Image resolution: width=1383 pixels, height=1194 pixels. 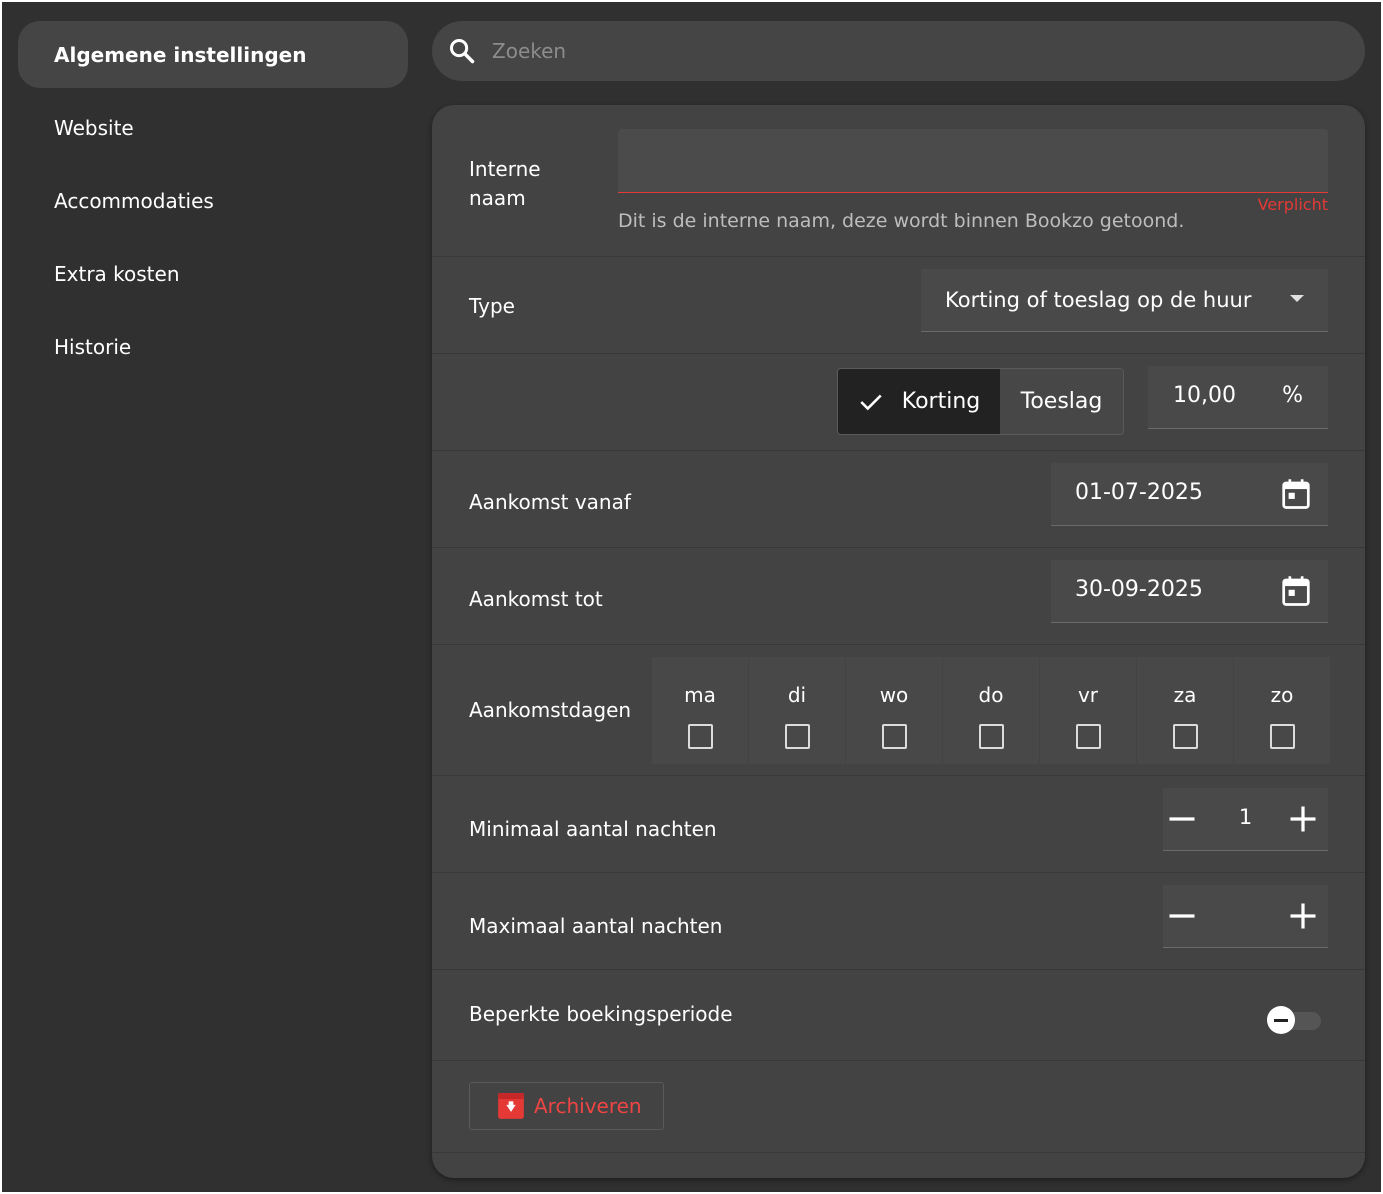 What do you see at coordinates (1204, 395) in the screenshot?
I see `amount-value: 10,00` at bounding box center [1204, 395].